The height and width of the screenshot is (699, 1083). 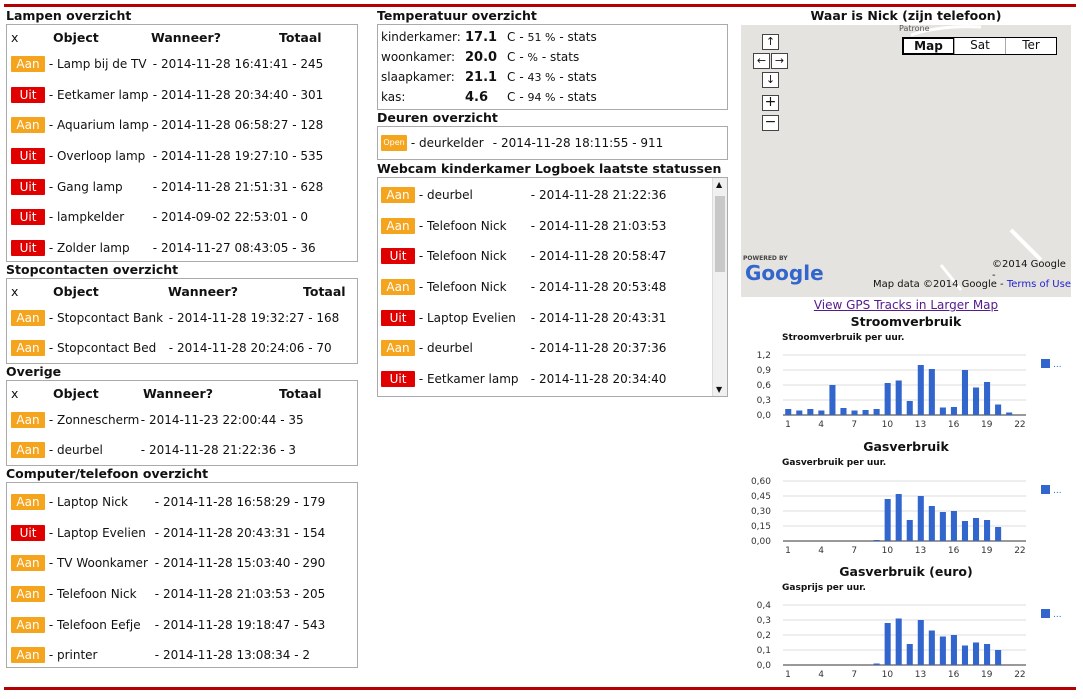 What do you see at coordinates (779, 61) in the screenshot?
I see `pan-right-icon: →` at bounding box center [779, 61].